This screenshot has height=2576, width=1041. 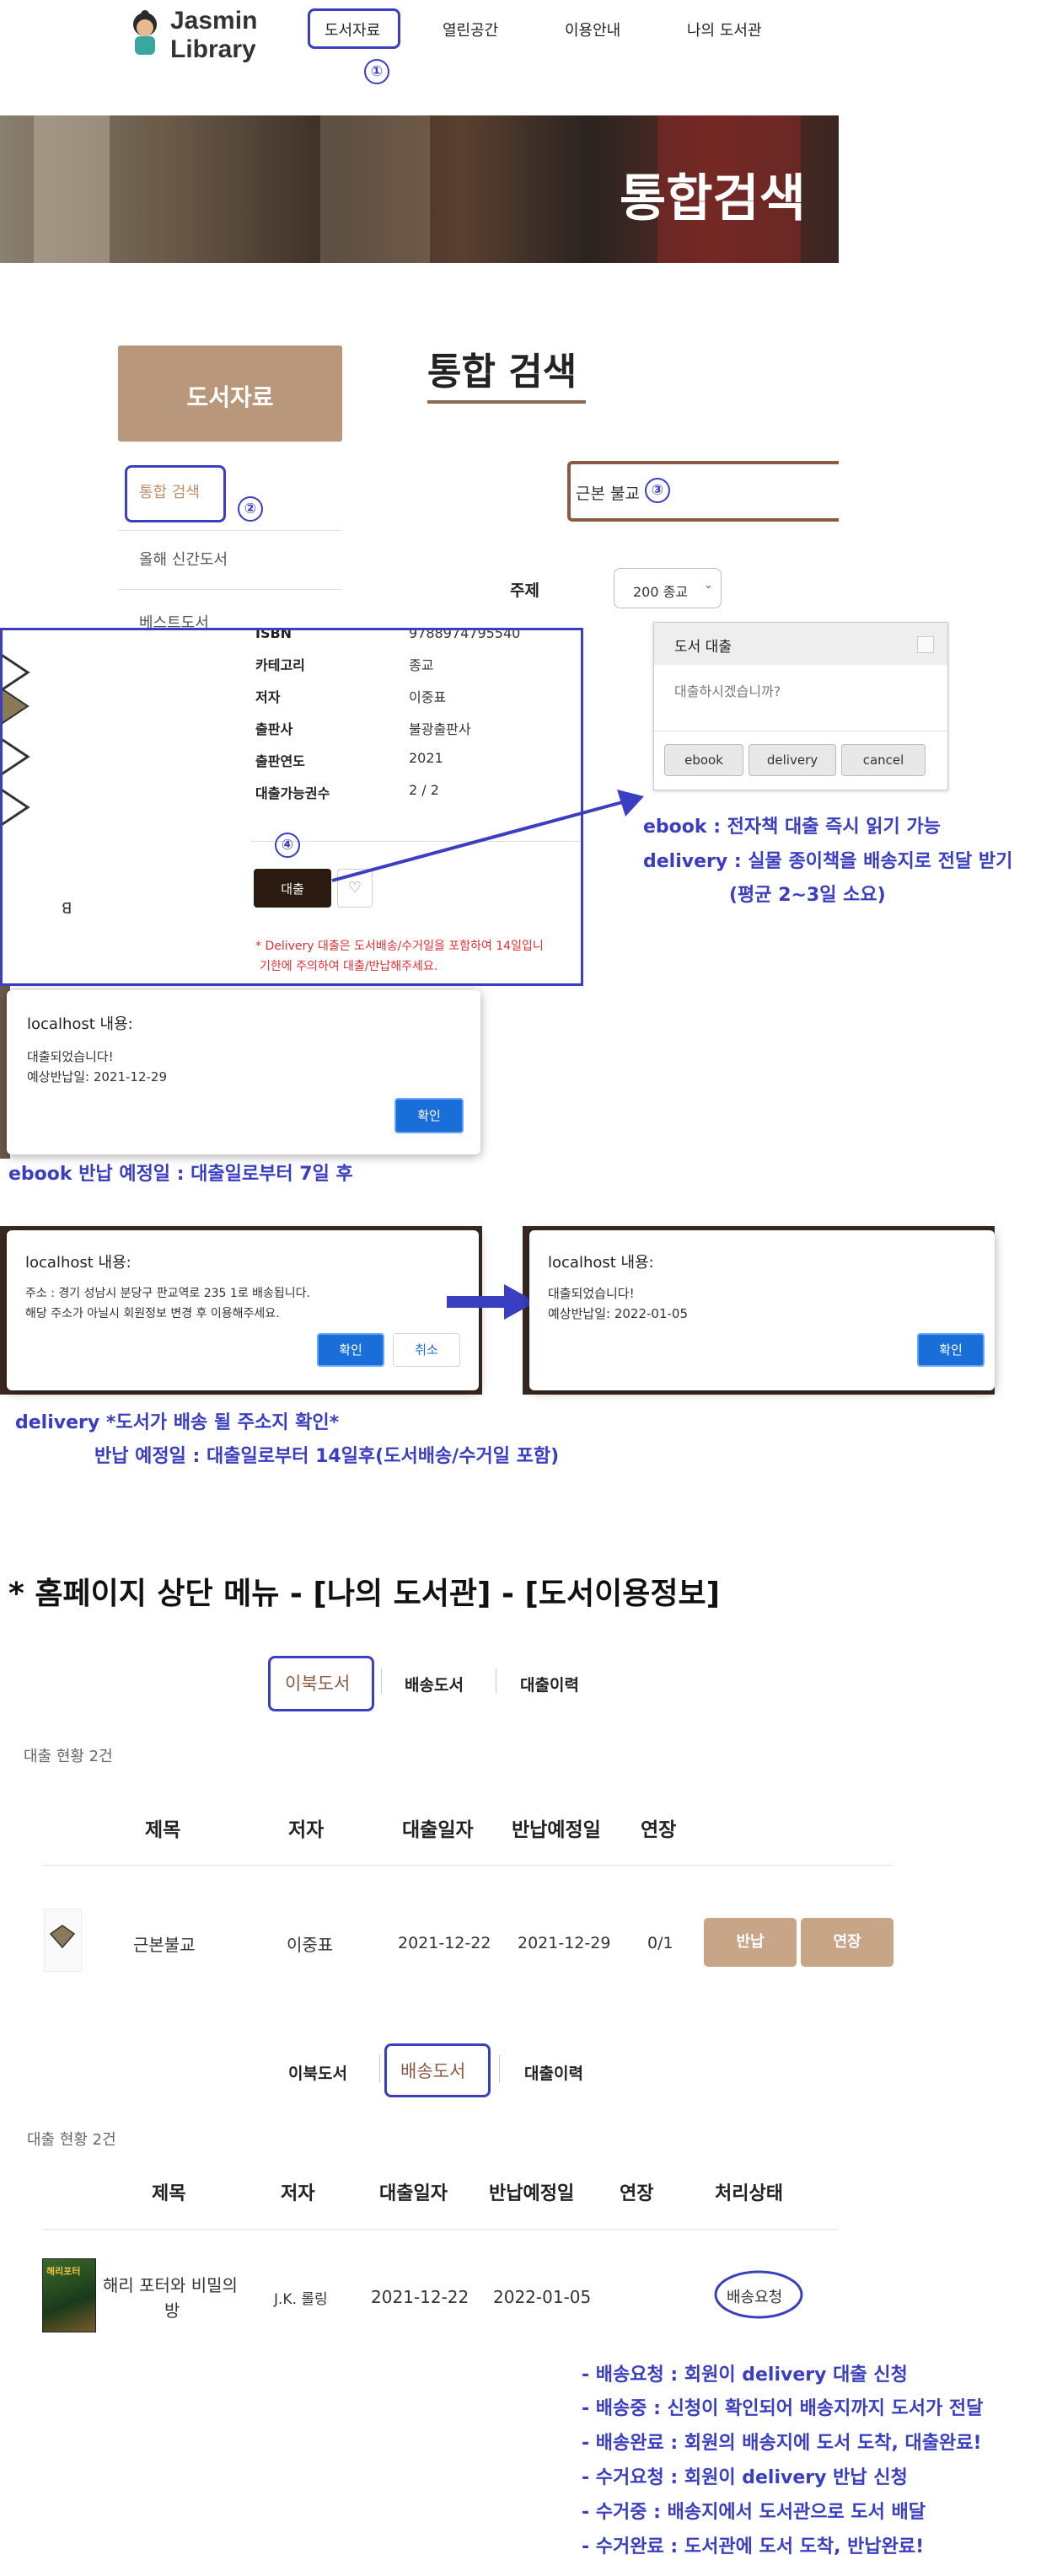 What do you see at coordinates (163, 1830) in the screenshot?
I see `col-title: 제목` at bounding box center [163, 1830].